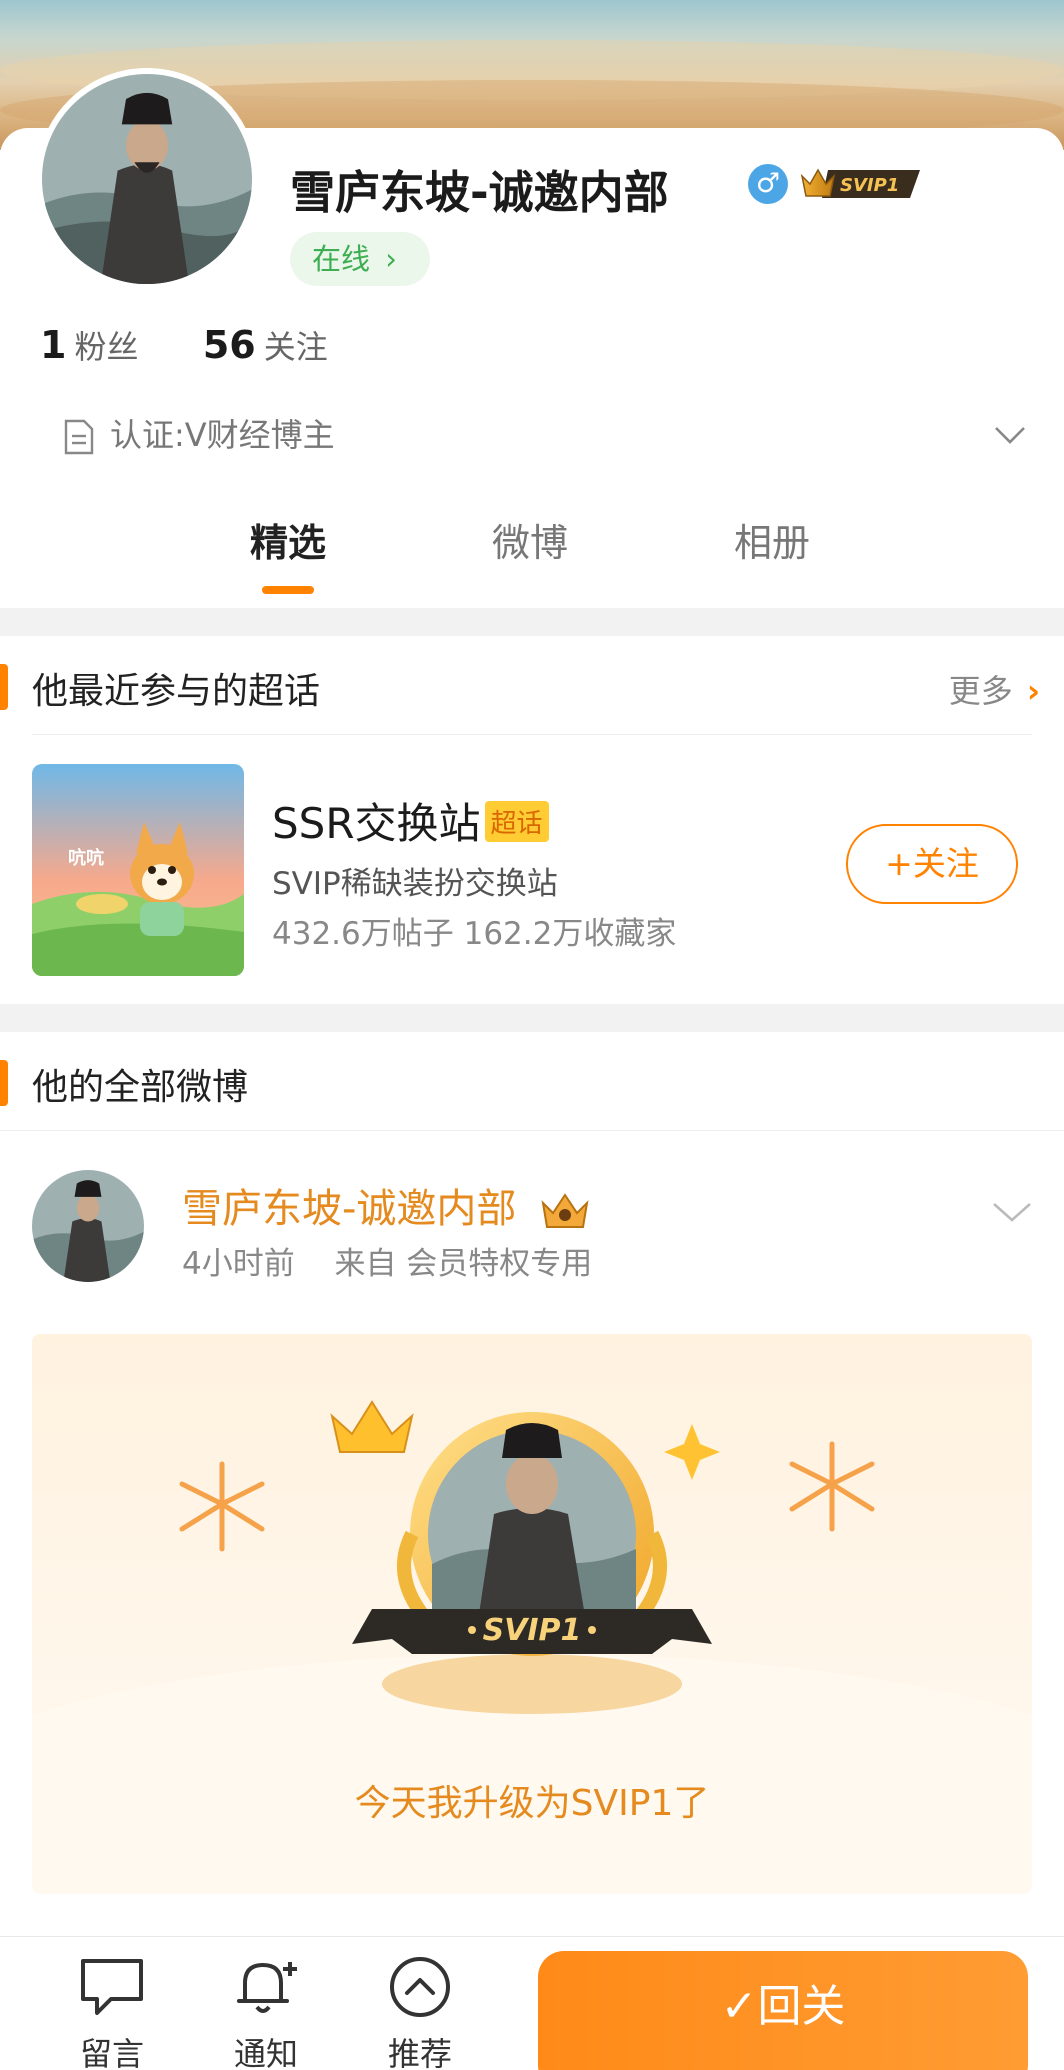 This screenshot has width=1064, height=2070. Describe the element at coordinates (106, 347) in the screenshot. I see `followers-label: 粉丝` at that location.